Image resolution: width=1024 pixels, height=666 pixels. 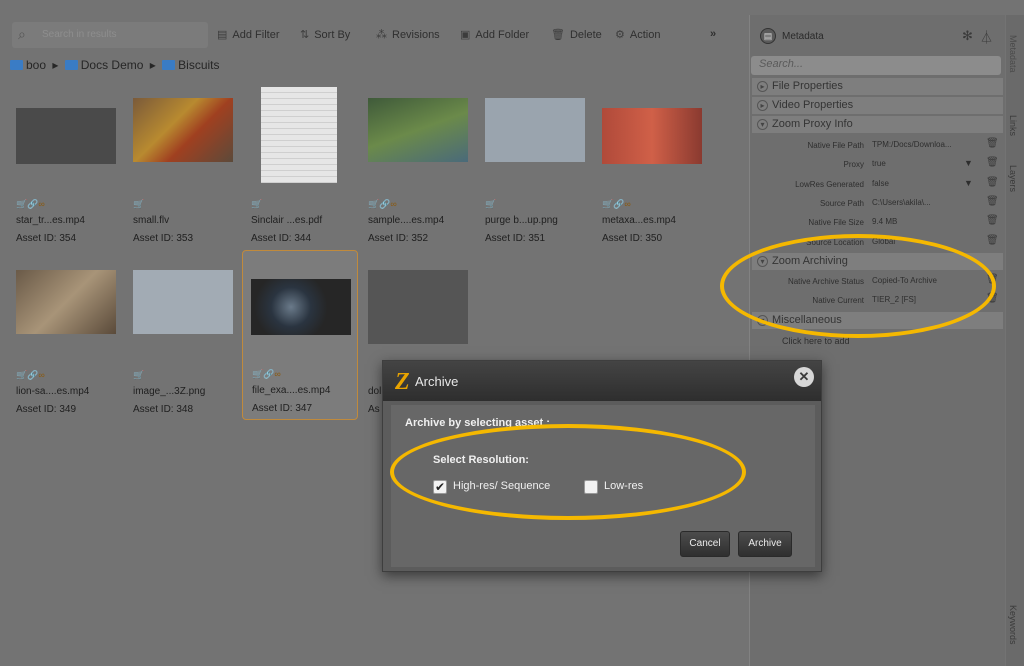 What do you see at coordinates (325, 34) in the screenshot?
I see `sort-by-button: ⇅ Sort By` at bounding box center [325, 34].